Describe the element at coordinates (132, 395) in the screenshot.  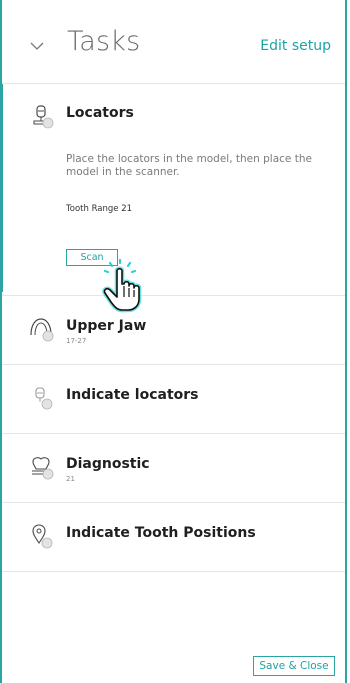
I see `task-title: Indicate locators` at that location.